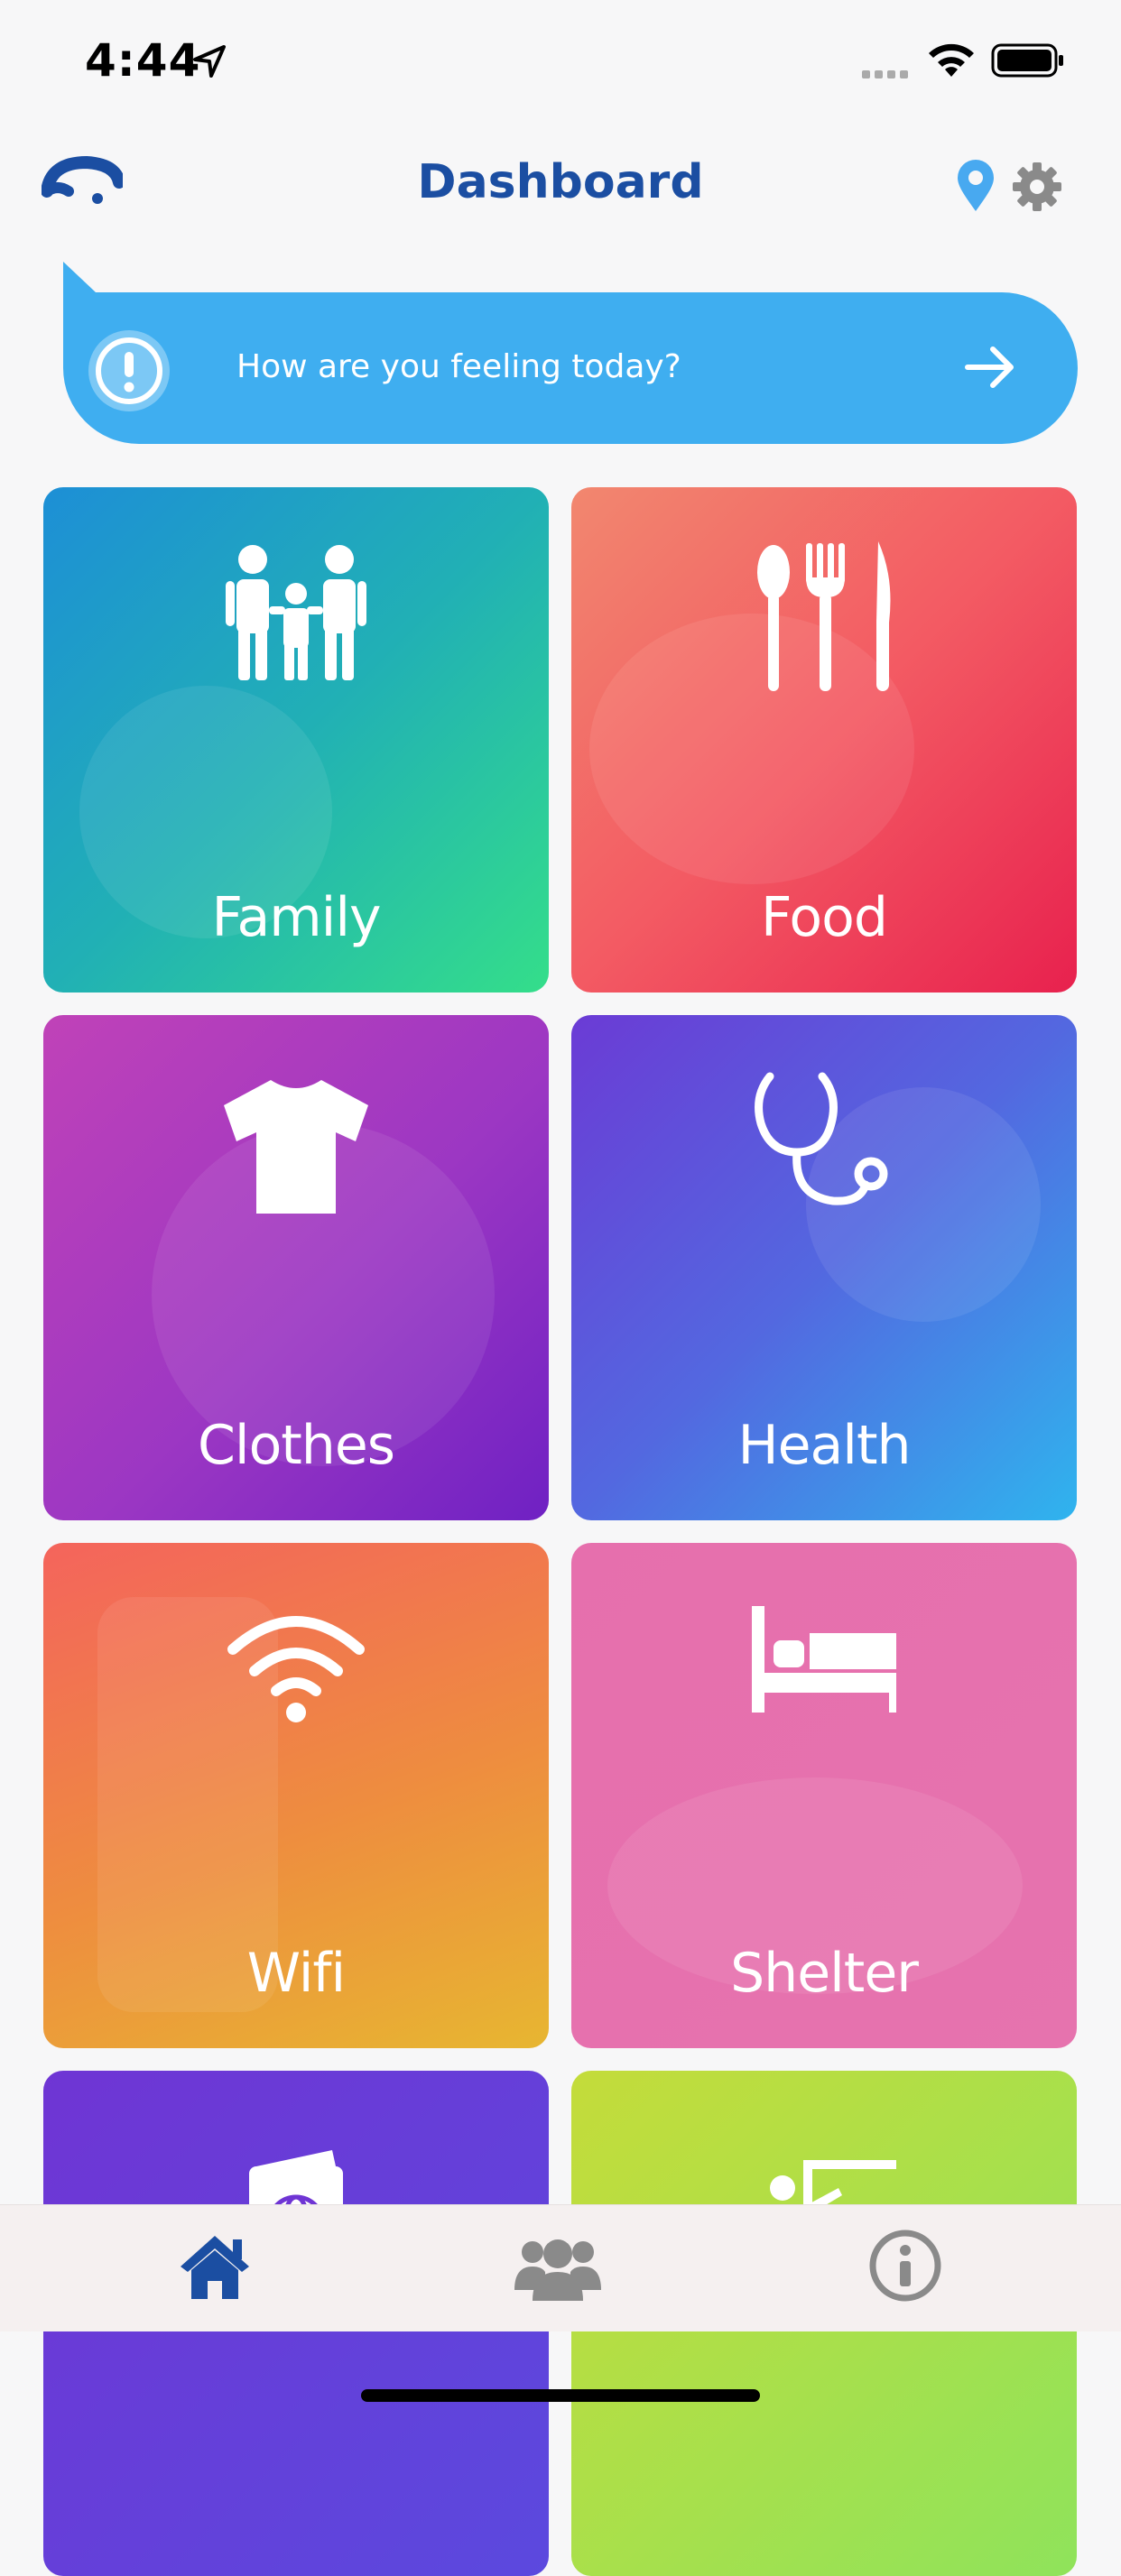  Describe the element at coordinates (561, 182) in the screenshot. I see `page-title: Dashboard` at that location.